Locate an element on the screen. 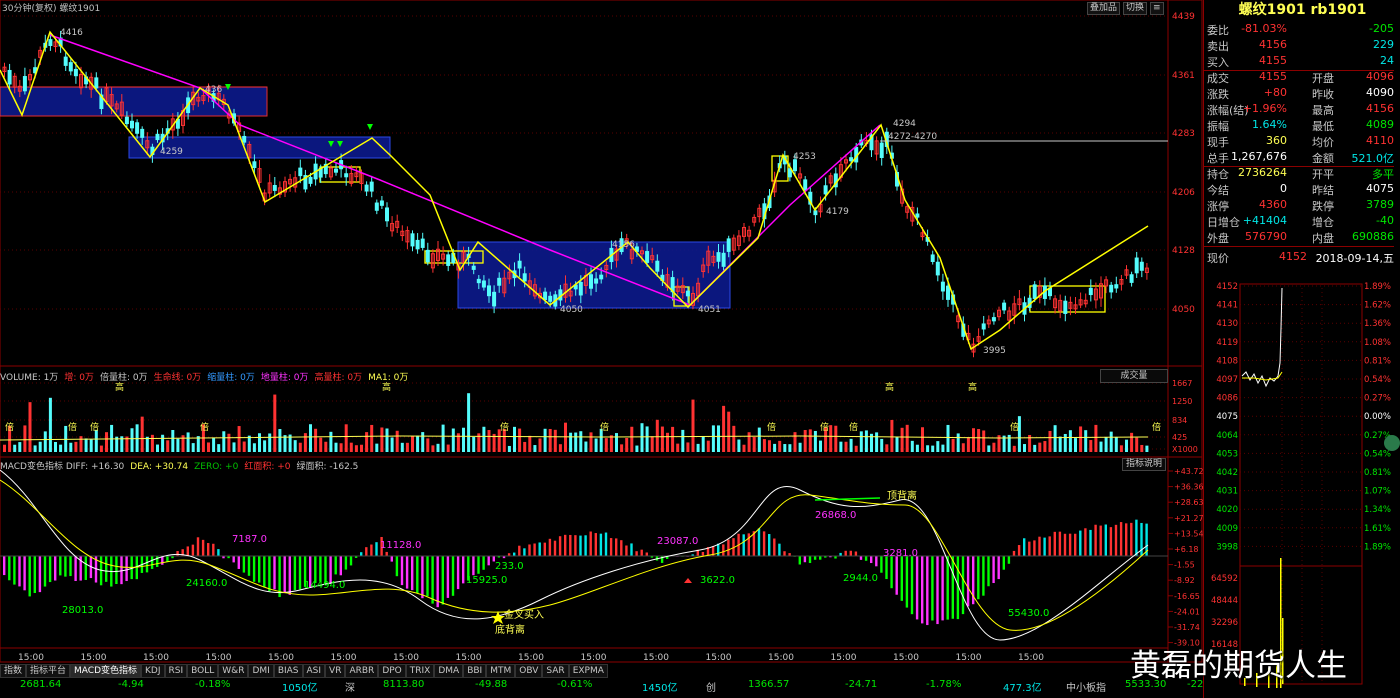 Image resolution: width=1400 pixels, height=698 pixels. indicator-tab: VR is located at coordinates (335, 671).